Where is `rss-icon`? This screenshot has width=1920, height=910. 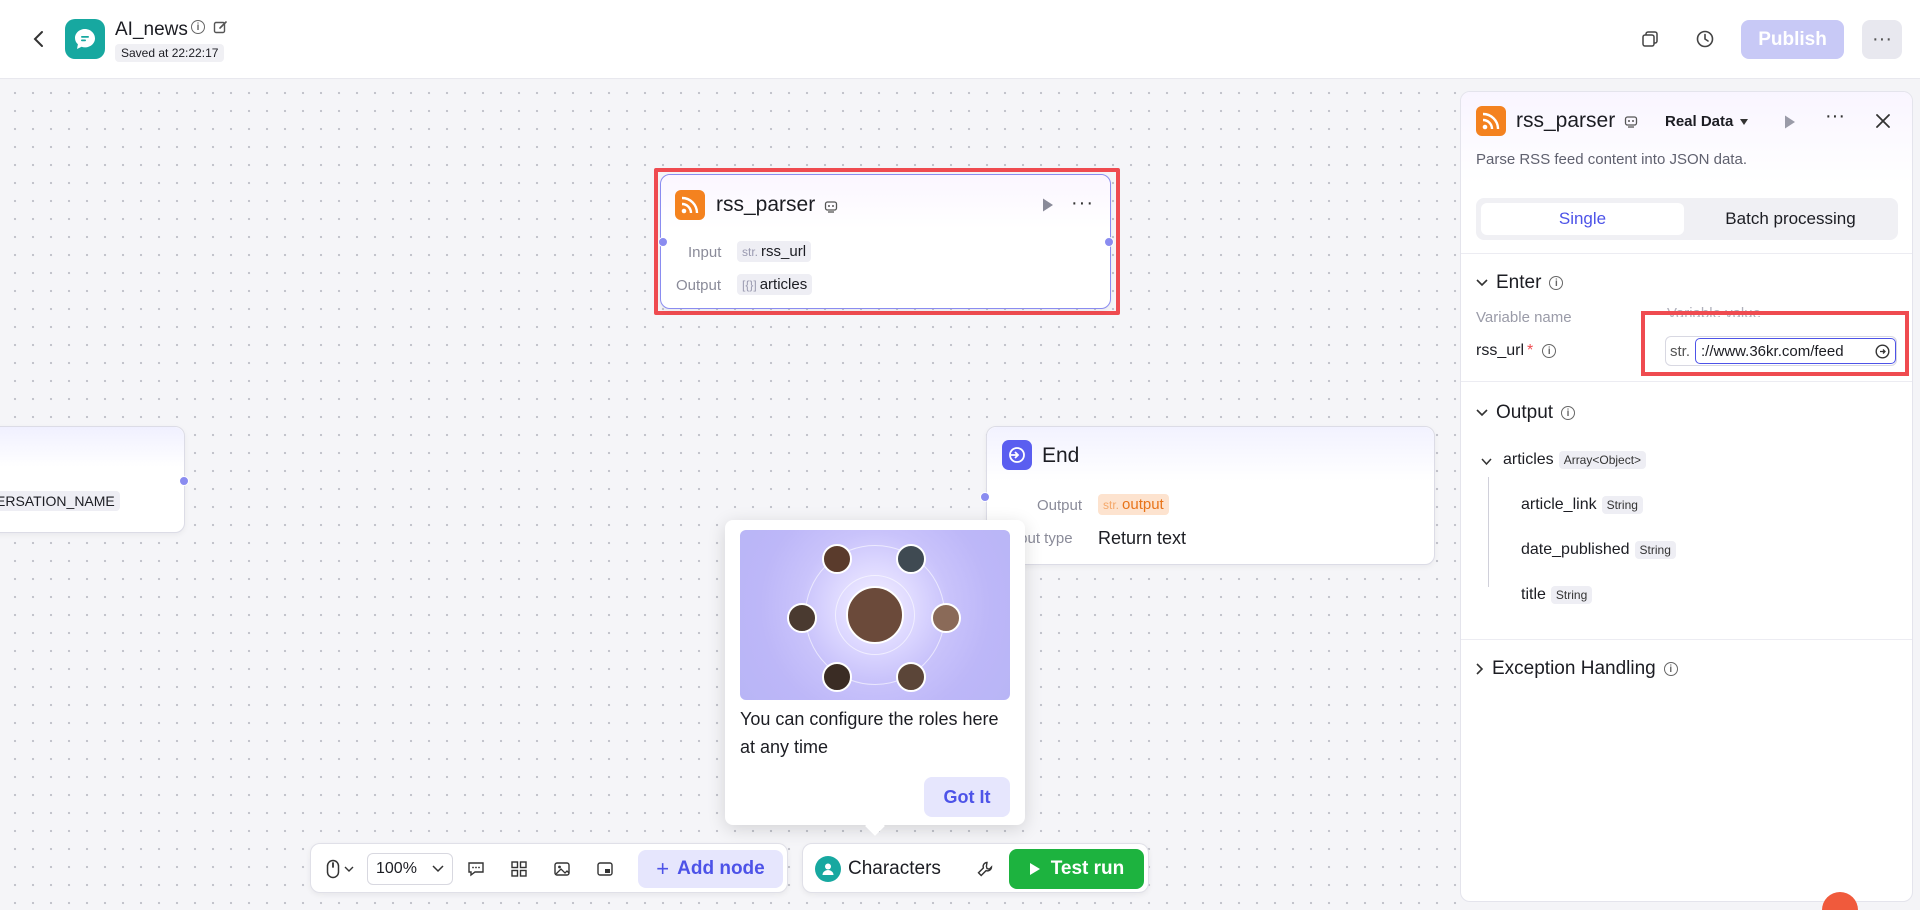 rss-icon is located at coordinates (690, 205).